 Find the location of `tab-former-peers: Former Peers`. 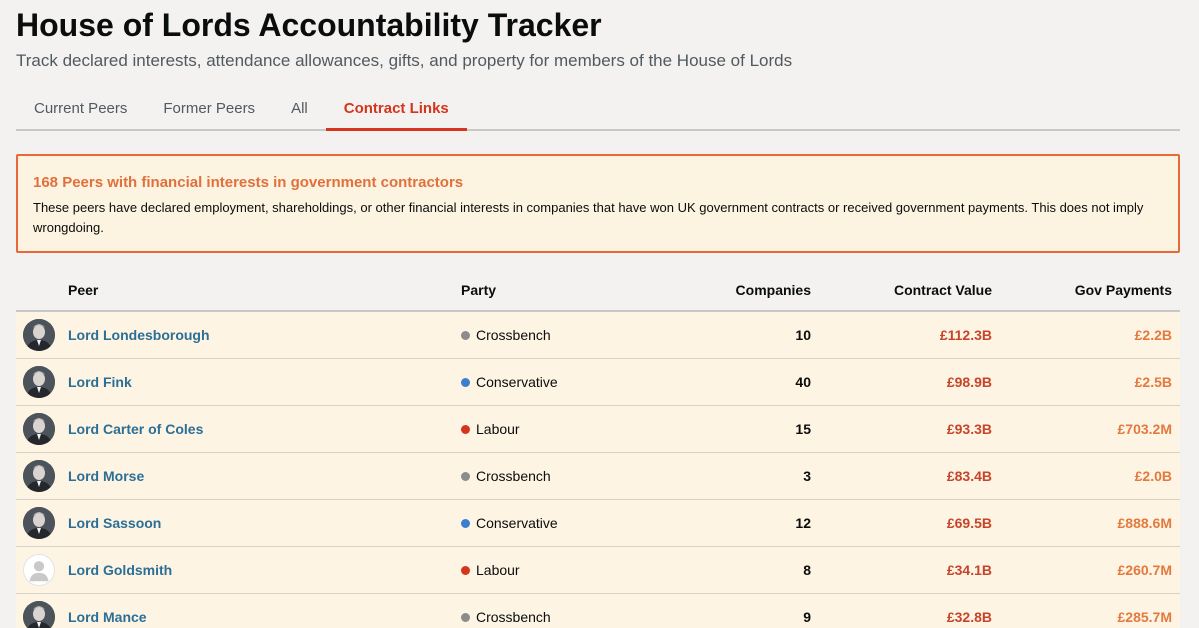

tab-former-peers: Former Peers is located at coordinates (209, 109).